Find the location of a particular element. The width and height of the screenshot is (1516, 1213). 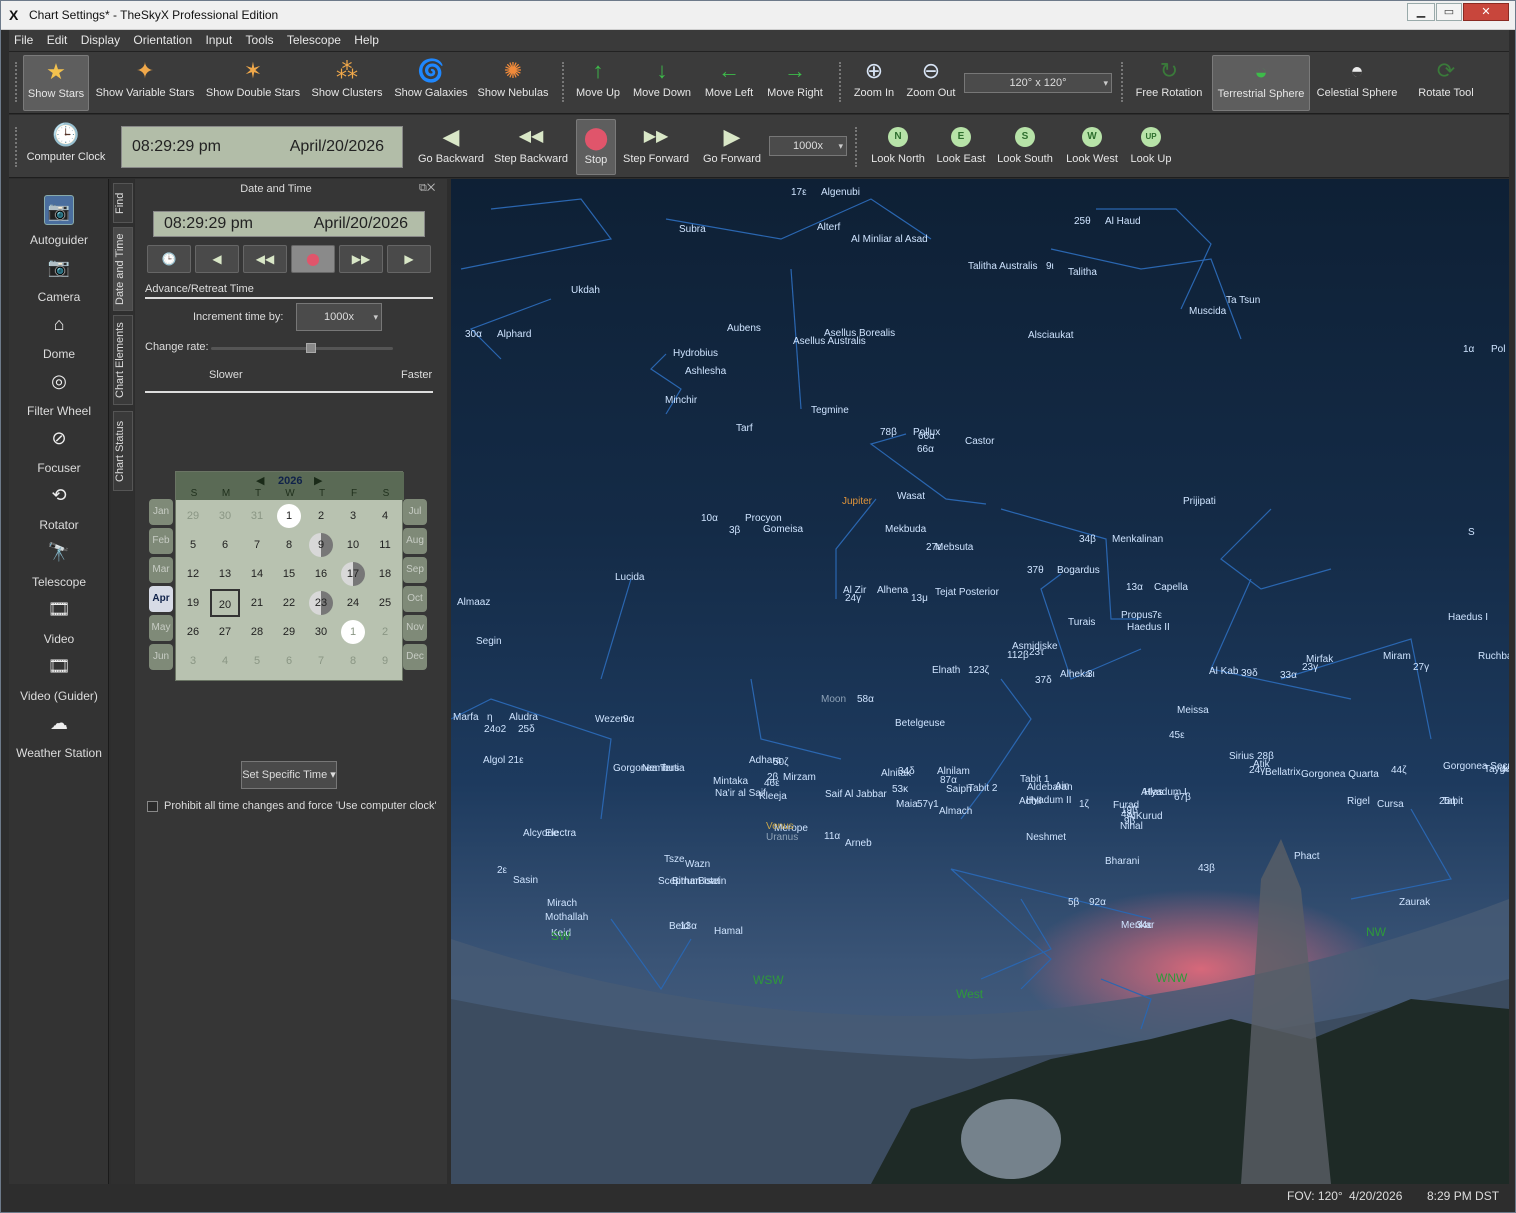

menu-help: Help is located at coordinates (366, 40).